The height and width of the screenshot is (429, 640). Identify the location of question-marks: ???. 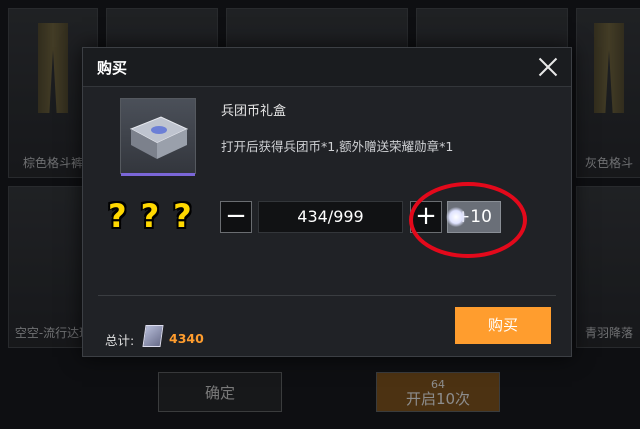
(157, 216).